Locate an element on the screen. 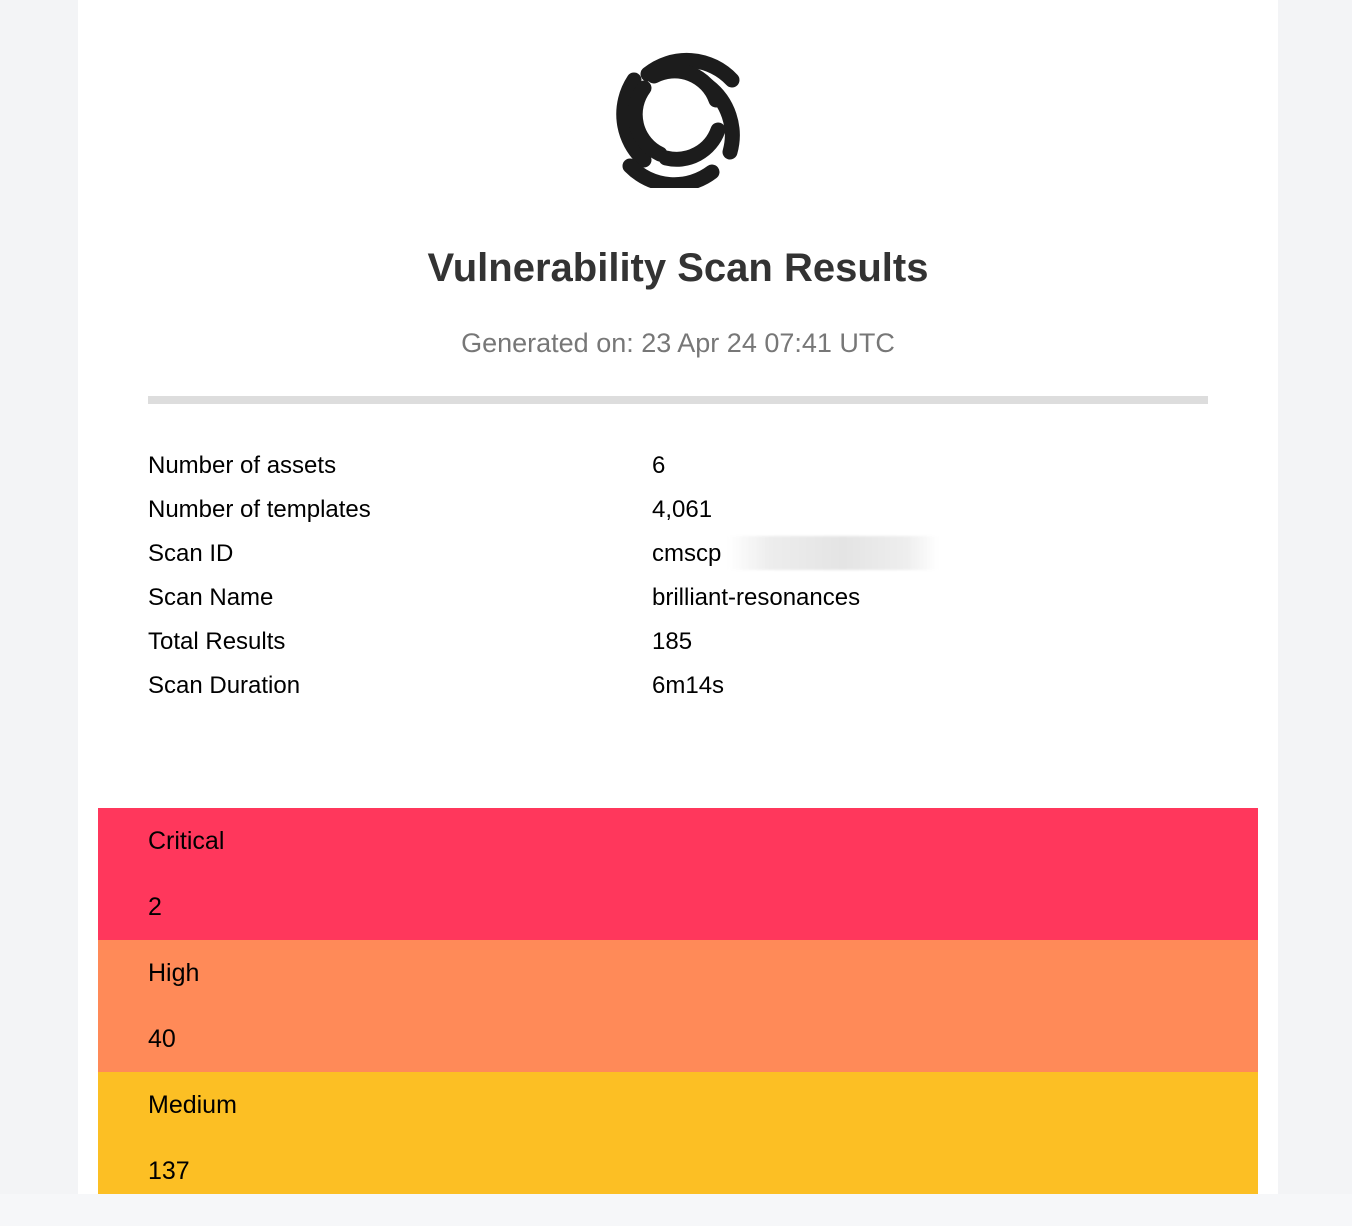  severity-label: High is located at coordinates (174, 973).